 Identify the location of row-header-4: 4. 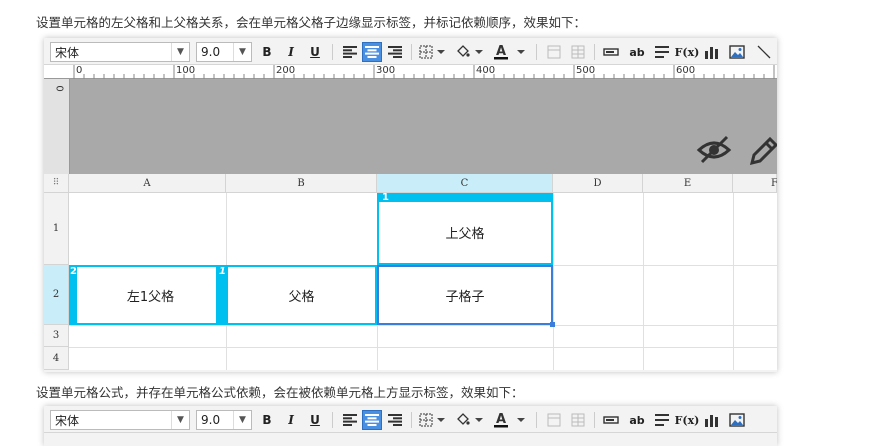
(56, 358).